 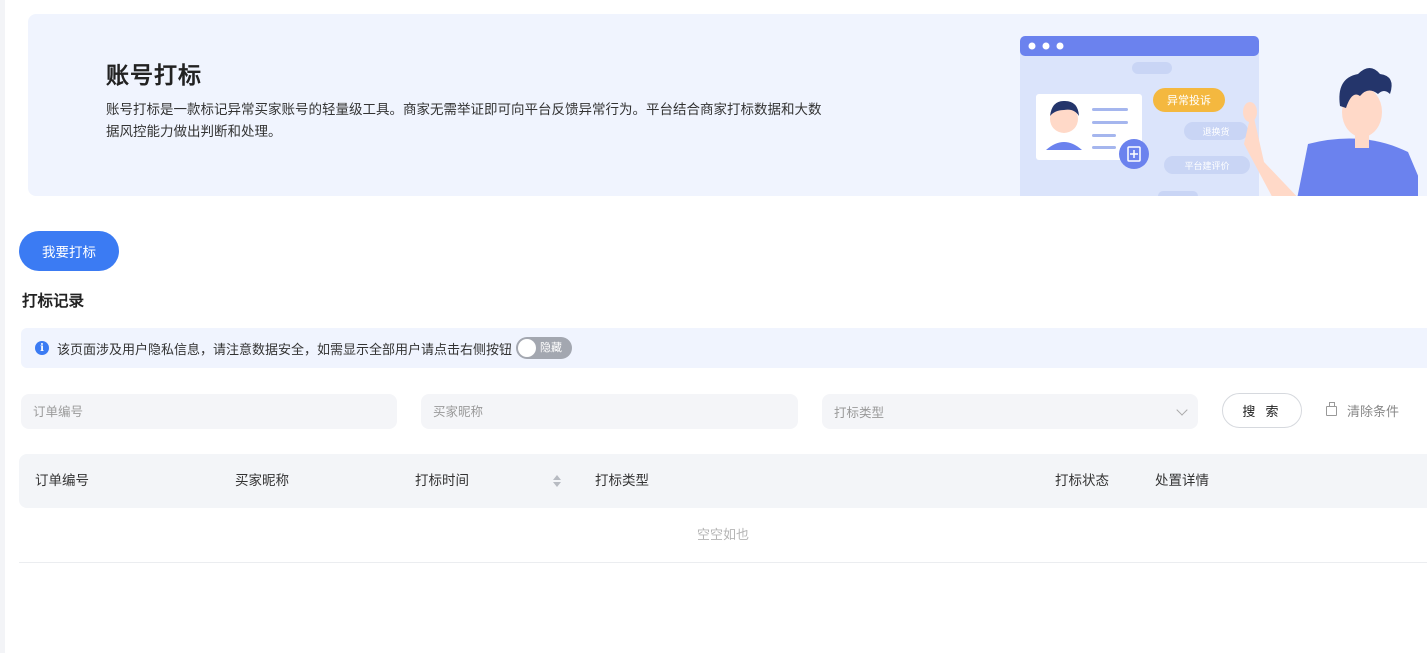 I want to click on privacy-notice-text: 该页面涉及用户隐私信息，请注意数据安全，如需显示全部用户请点击右侧按钮, so click(x=285, y=350).